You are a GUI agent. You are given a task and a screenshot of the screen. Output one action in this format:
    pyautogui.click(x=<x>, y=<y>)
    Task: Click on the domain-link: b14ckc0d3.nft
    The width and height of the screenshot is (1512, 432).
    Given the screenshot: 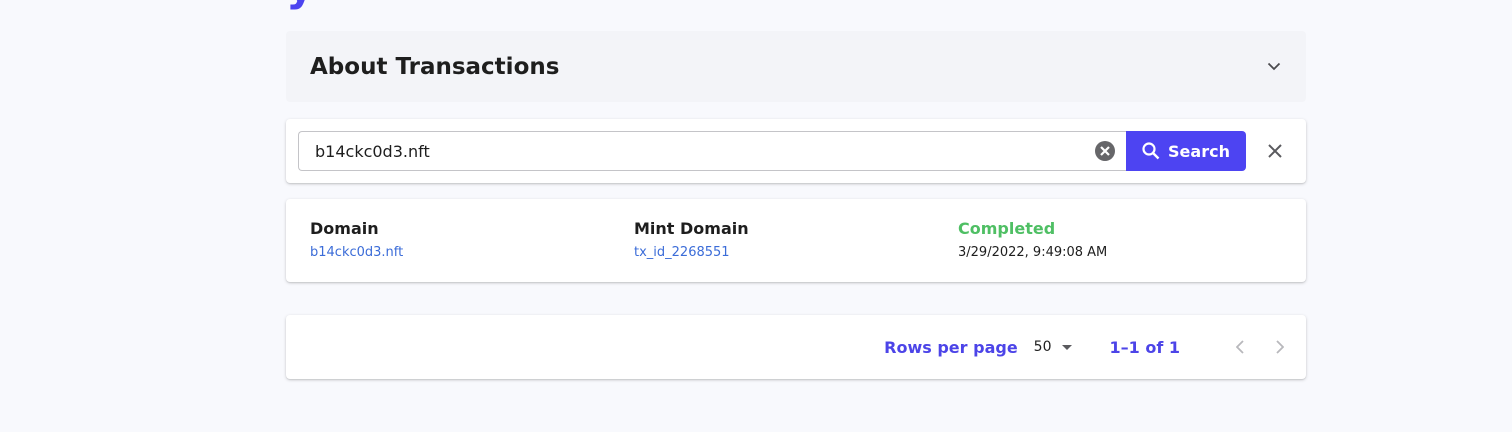 What is the action you would take?
    pyautogui.click(x=356, y=252)
    